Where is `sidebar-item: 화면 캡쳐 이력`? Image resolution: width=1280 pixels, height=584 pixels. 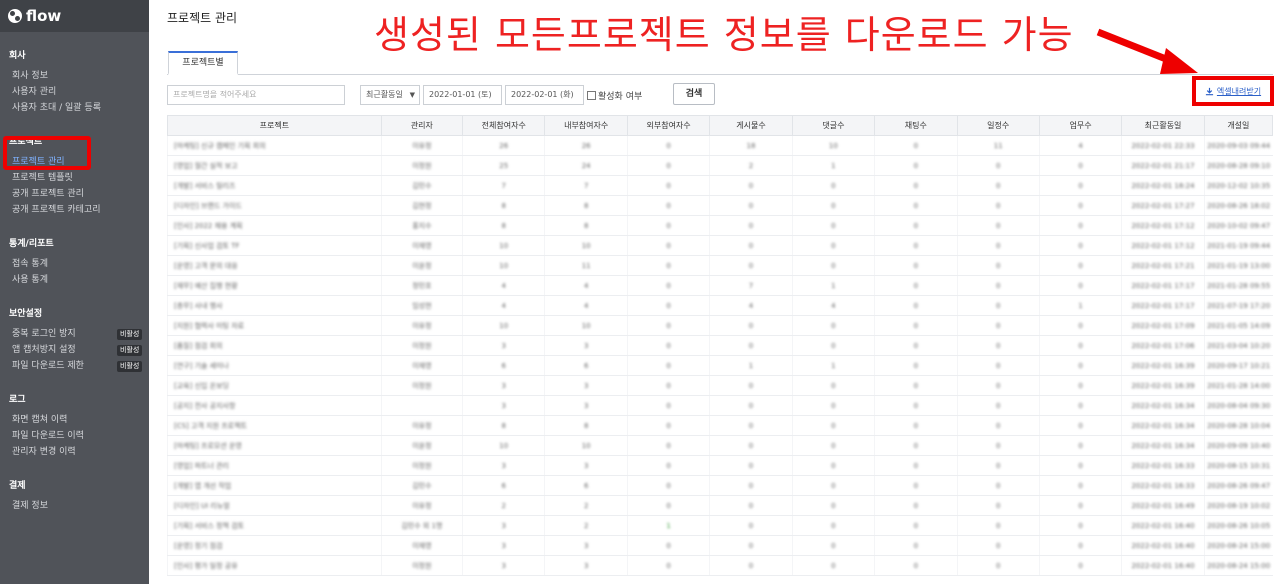 sidebar-item: 화면 캡쳐 이력 is located at coordinates (79, 420).